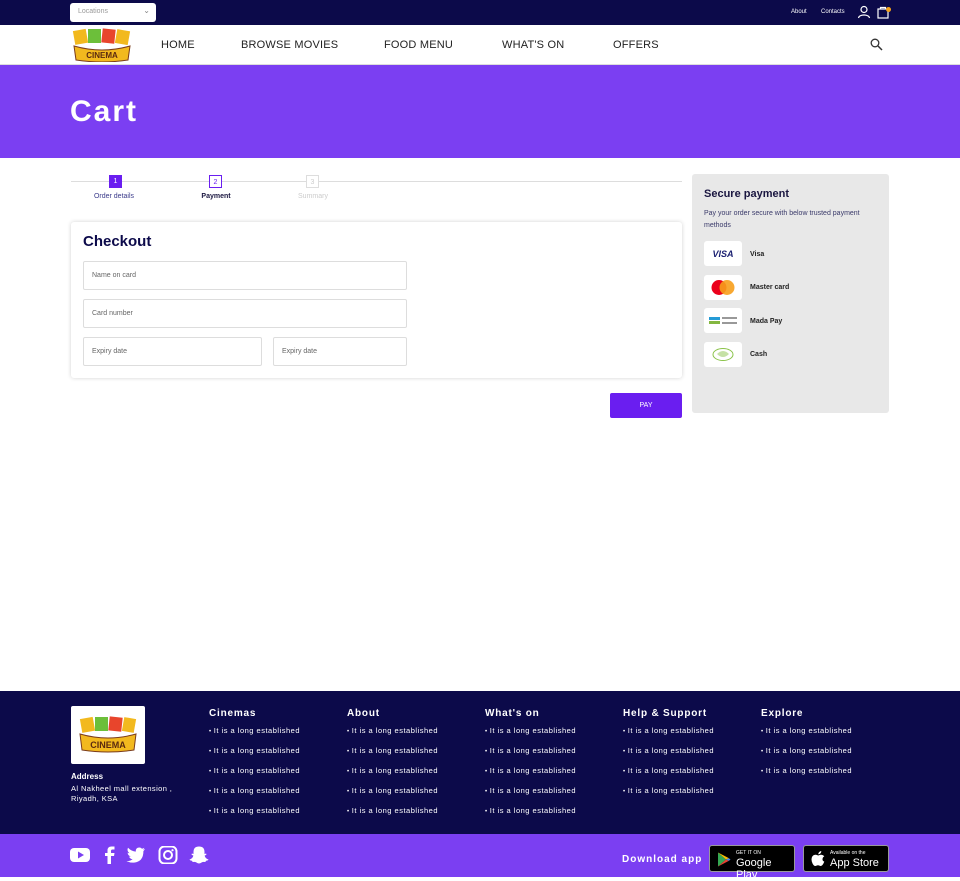 The image size is (960, 881). I want to click on step-3-label: Summary, so click(313, 196).